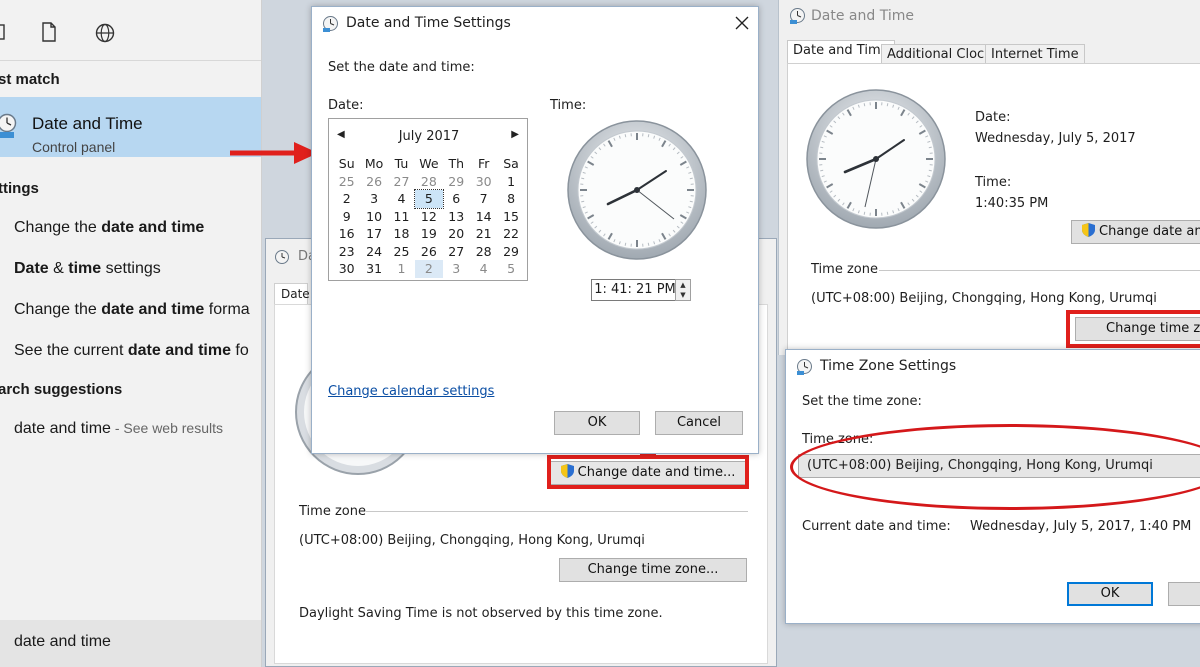  What do you see at coordinates (346, 163) in the screenshot?
I see `weekday-label: Su` at bounding box center [346, 163].